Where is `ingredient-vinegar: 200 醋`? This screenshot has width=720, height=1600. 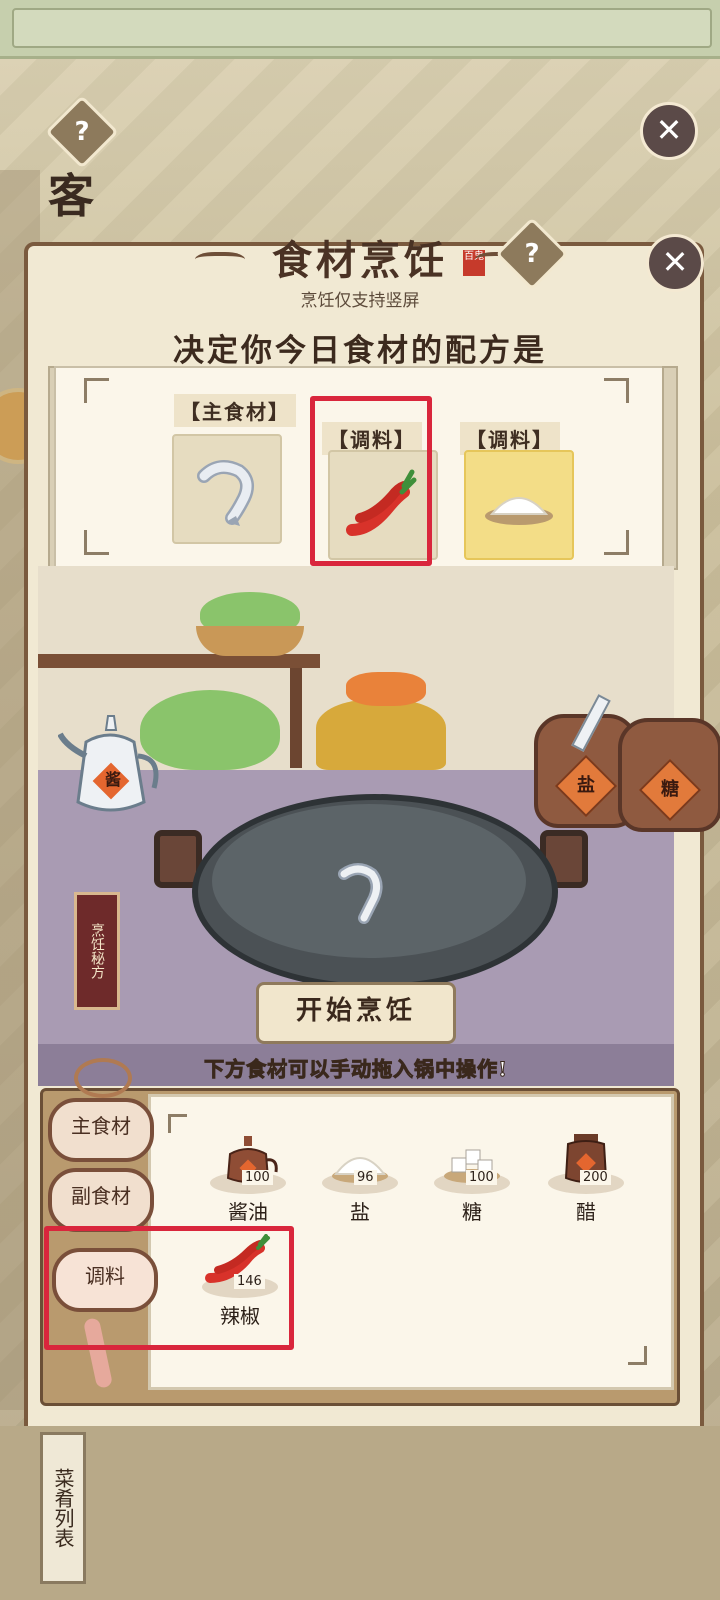 ingredient-vinegar: 200 醋 is located at coordinates (586, 1185).